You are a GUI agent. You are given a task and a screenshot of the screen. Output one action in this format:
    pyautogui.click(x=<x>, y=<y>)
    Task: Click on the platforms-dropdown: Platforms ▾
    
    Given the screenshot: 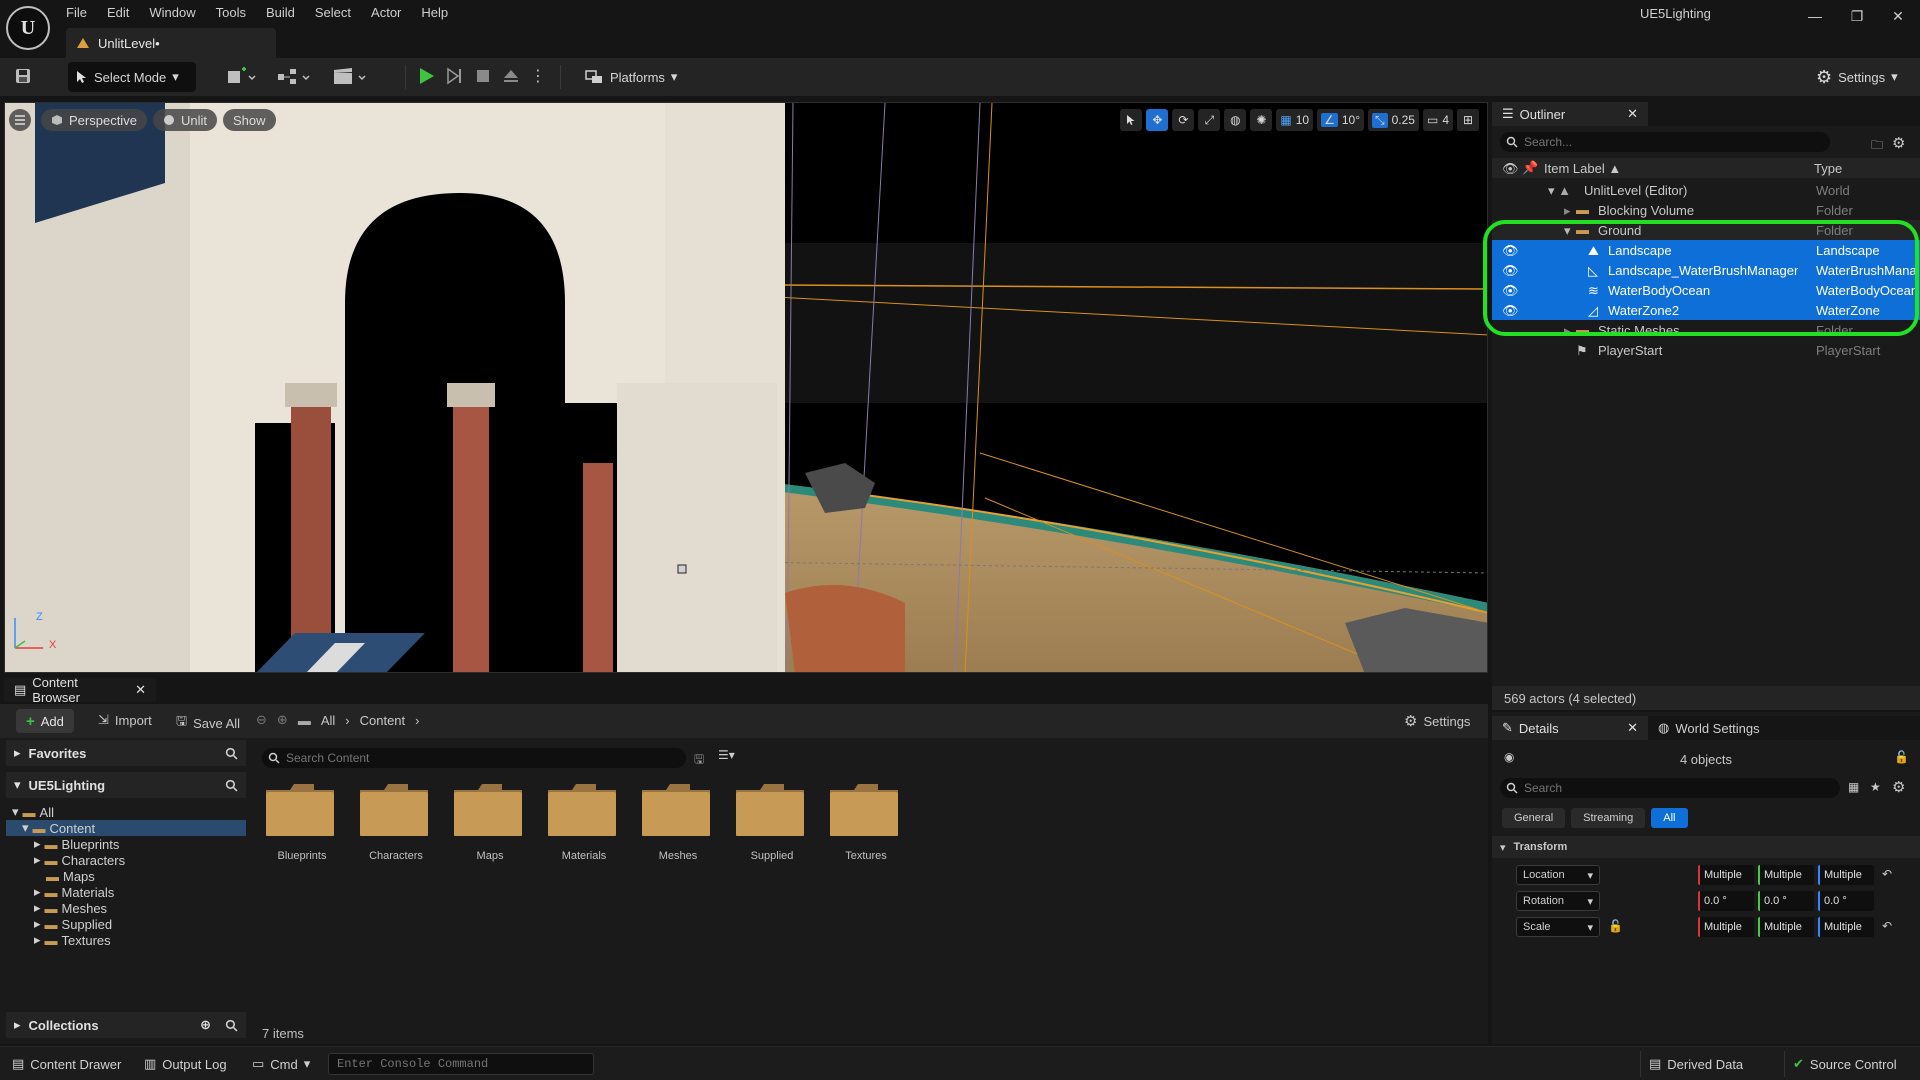 What is the action you would take?
    pyautogui.click(x=630, y=77)
    